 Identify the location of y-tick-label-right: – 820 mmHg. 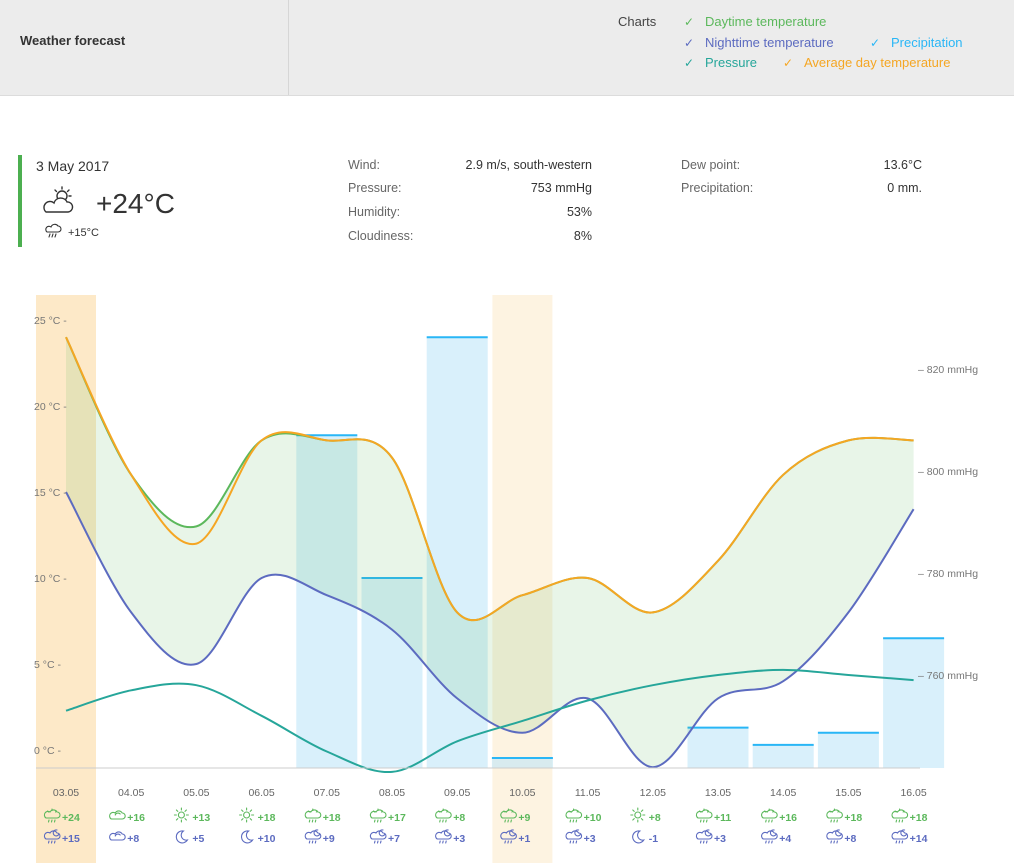
(948, 370).